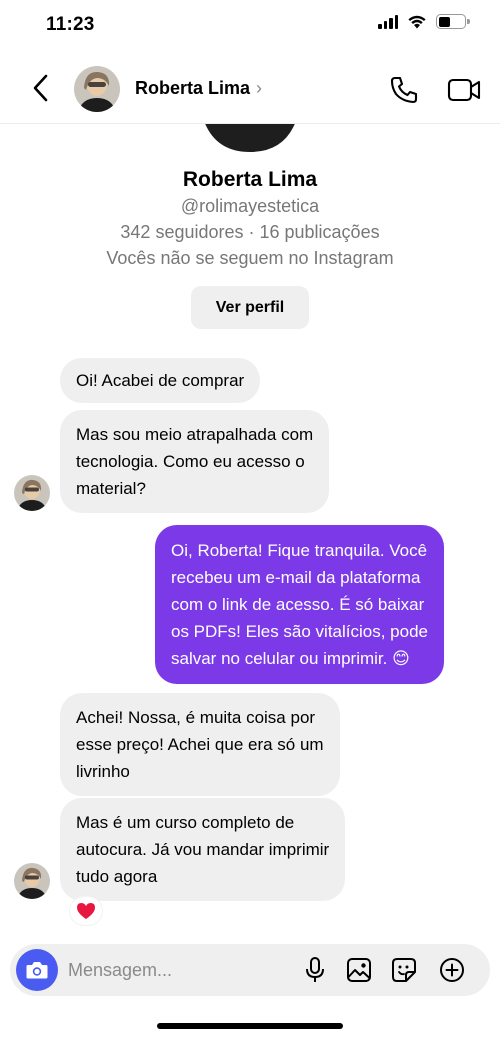 Image resolution: width=500 pixels, height=1042 pixels. Describe the element at coordinates (250, 27) in the screenshot. I see `status-bar: 11:23` at that location.